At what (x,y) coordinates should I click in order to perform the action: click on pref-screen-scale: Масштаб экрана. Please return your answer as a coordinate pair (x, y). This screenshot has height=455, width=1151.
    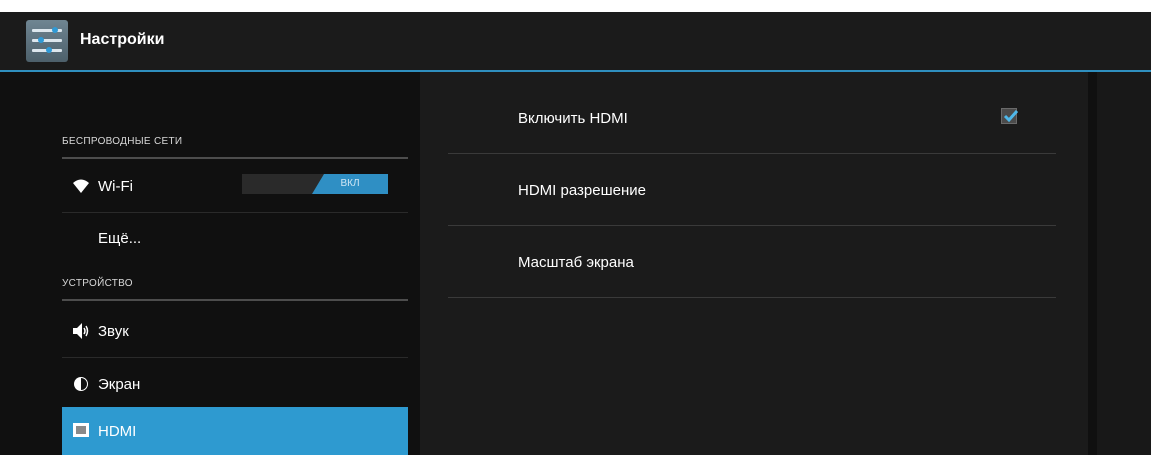
    Looking at the image, I should click on (752, 262).